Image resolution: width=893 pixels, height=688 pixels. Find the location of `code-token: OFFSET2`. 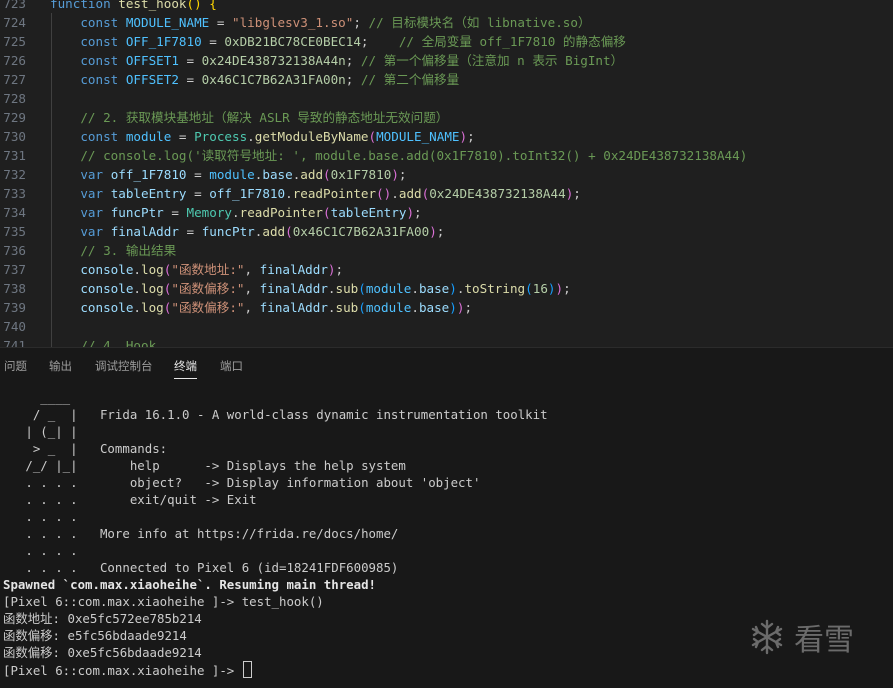

code-token: OFFSET2 is located at coordinates (152, 79).